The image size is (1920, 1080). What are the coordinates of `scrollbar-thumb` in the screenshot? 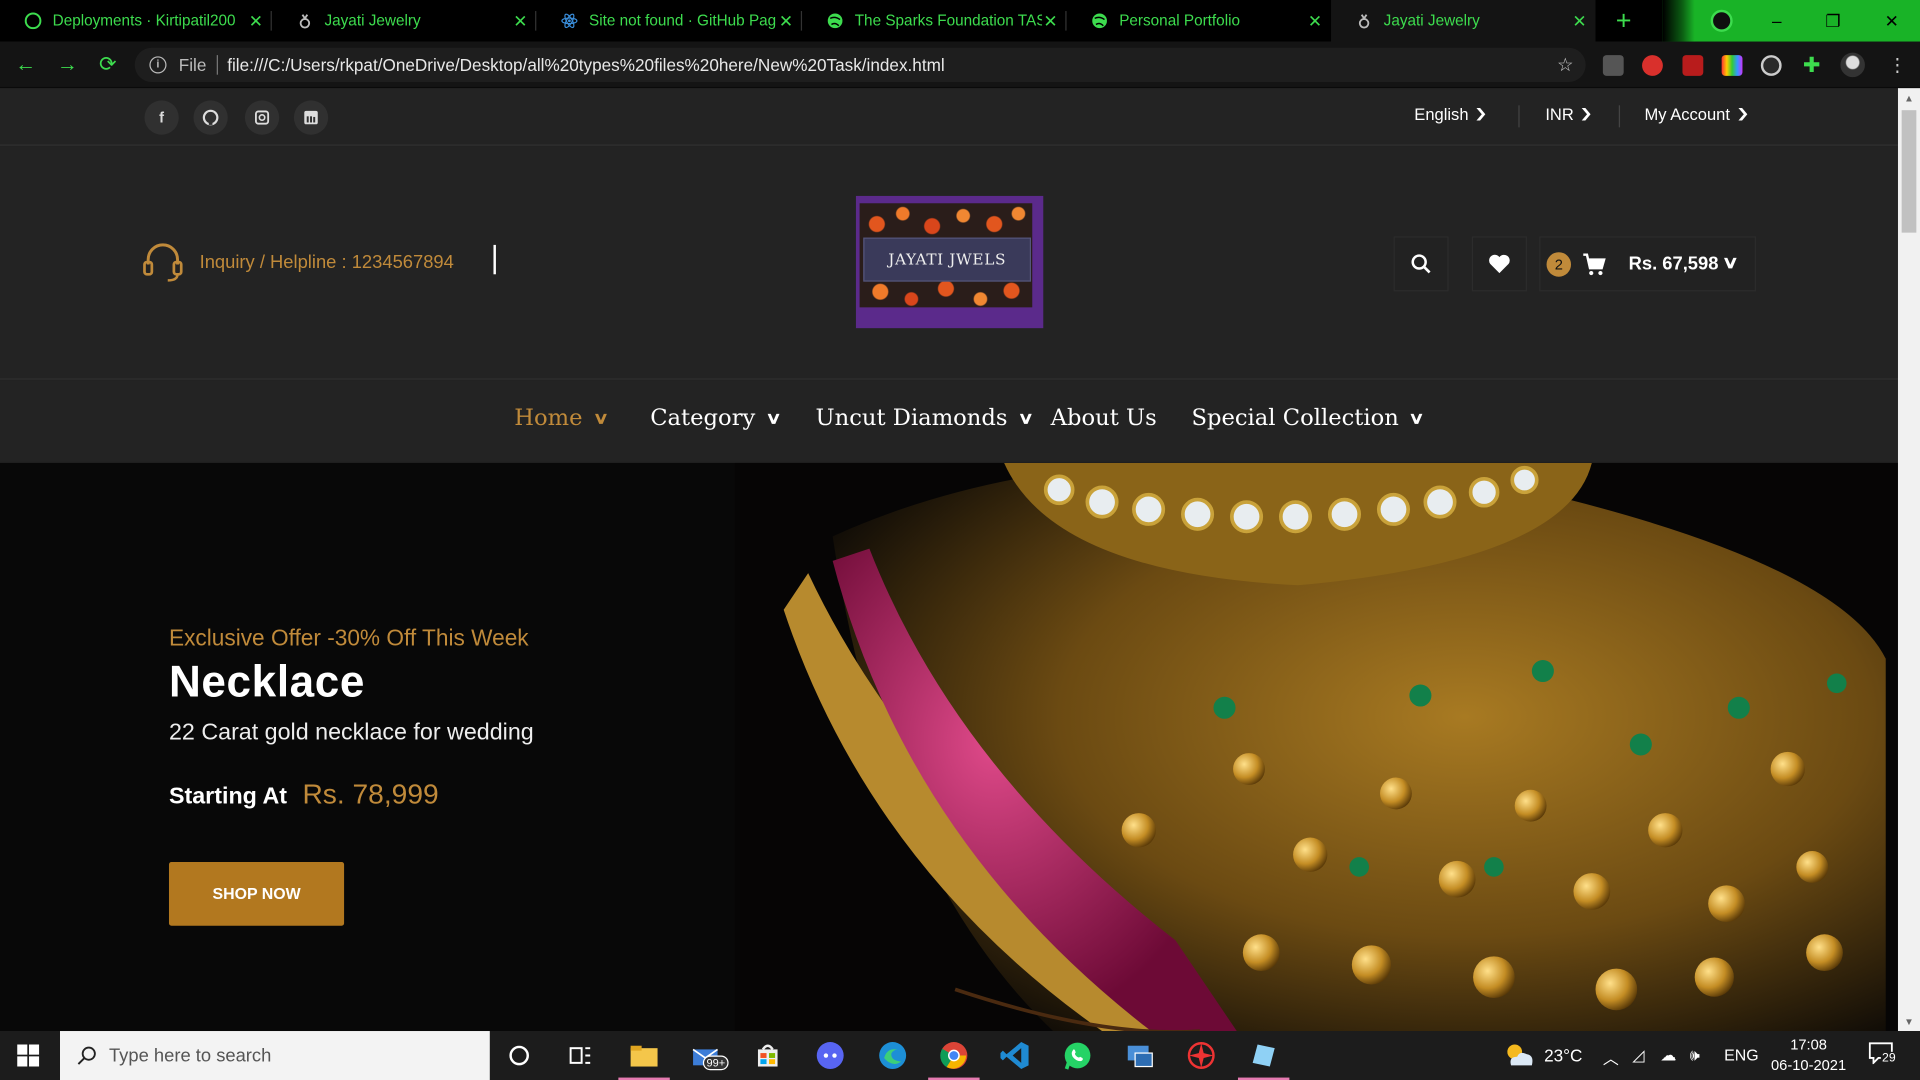 It's located at (1909, 171).